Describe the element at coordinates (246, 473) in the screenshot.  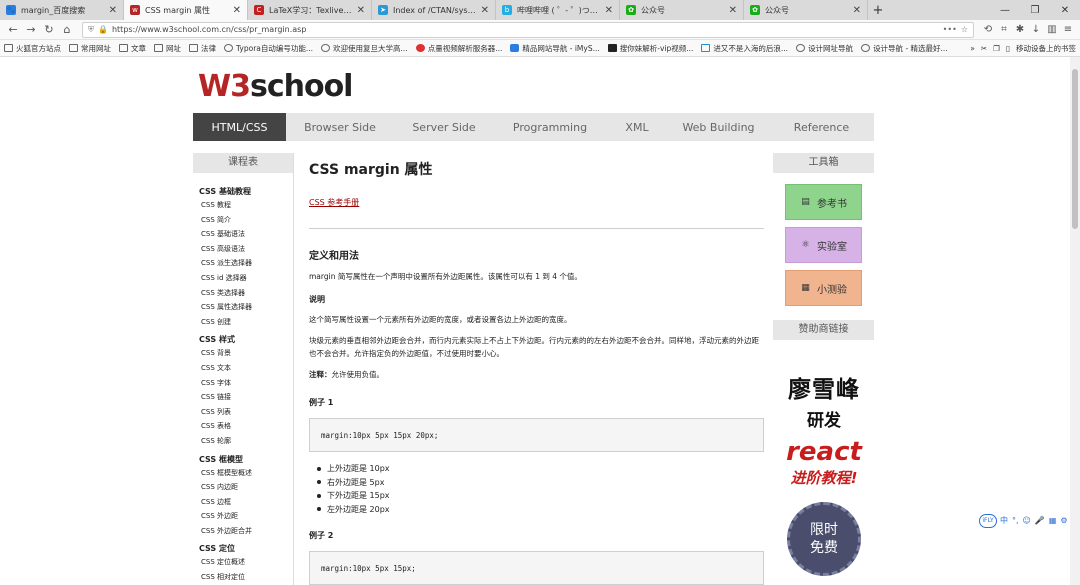
I see `course-link: CSS 框模型概述` at that location.